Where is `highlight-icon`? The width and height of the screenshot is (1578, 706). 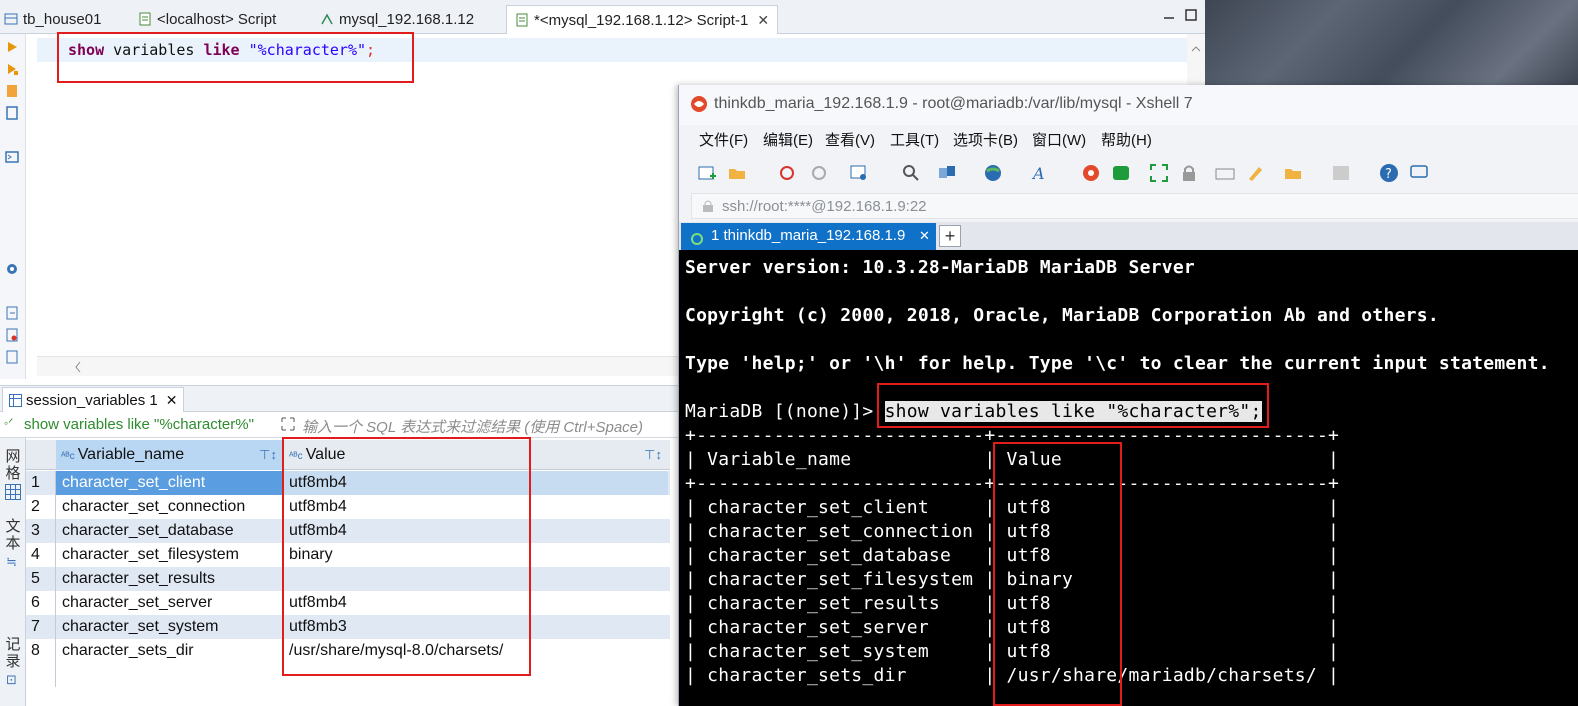 highlight-icon is located at coordinates (1255, 173).